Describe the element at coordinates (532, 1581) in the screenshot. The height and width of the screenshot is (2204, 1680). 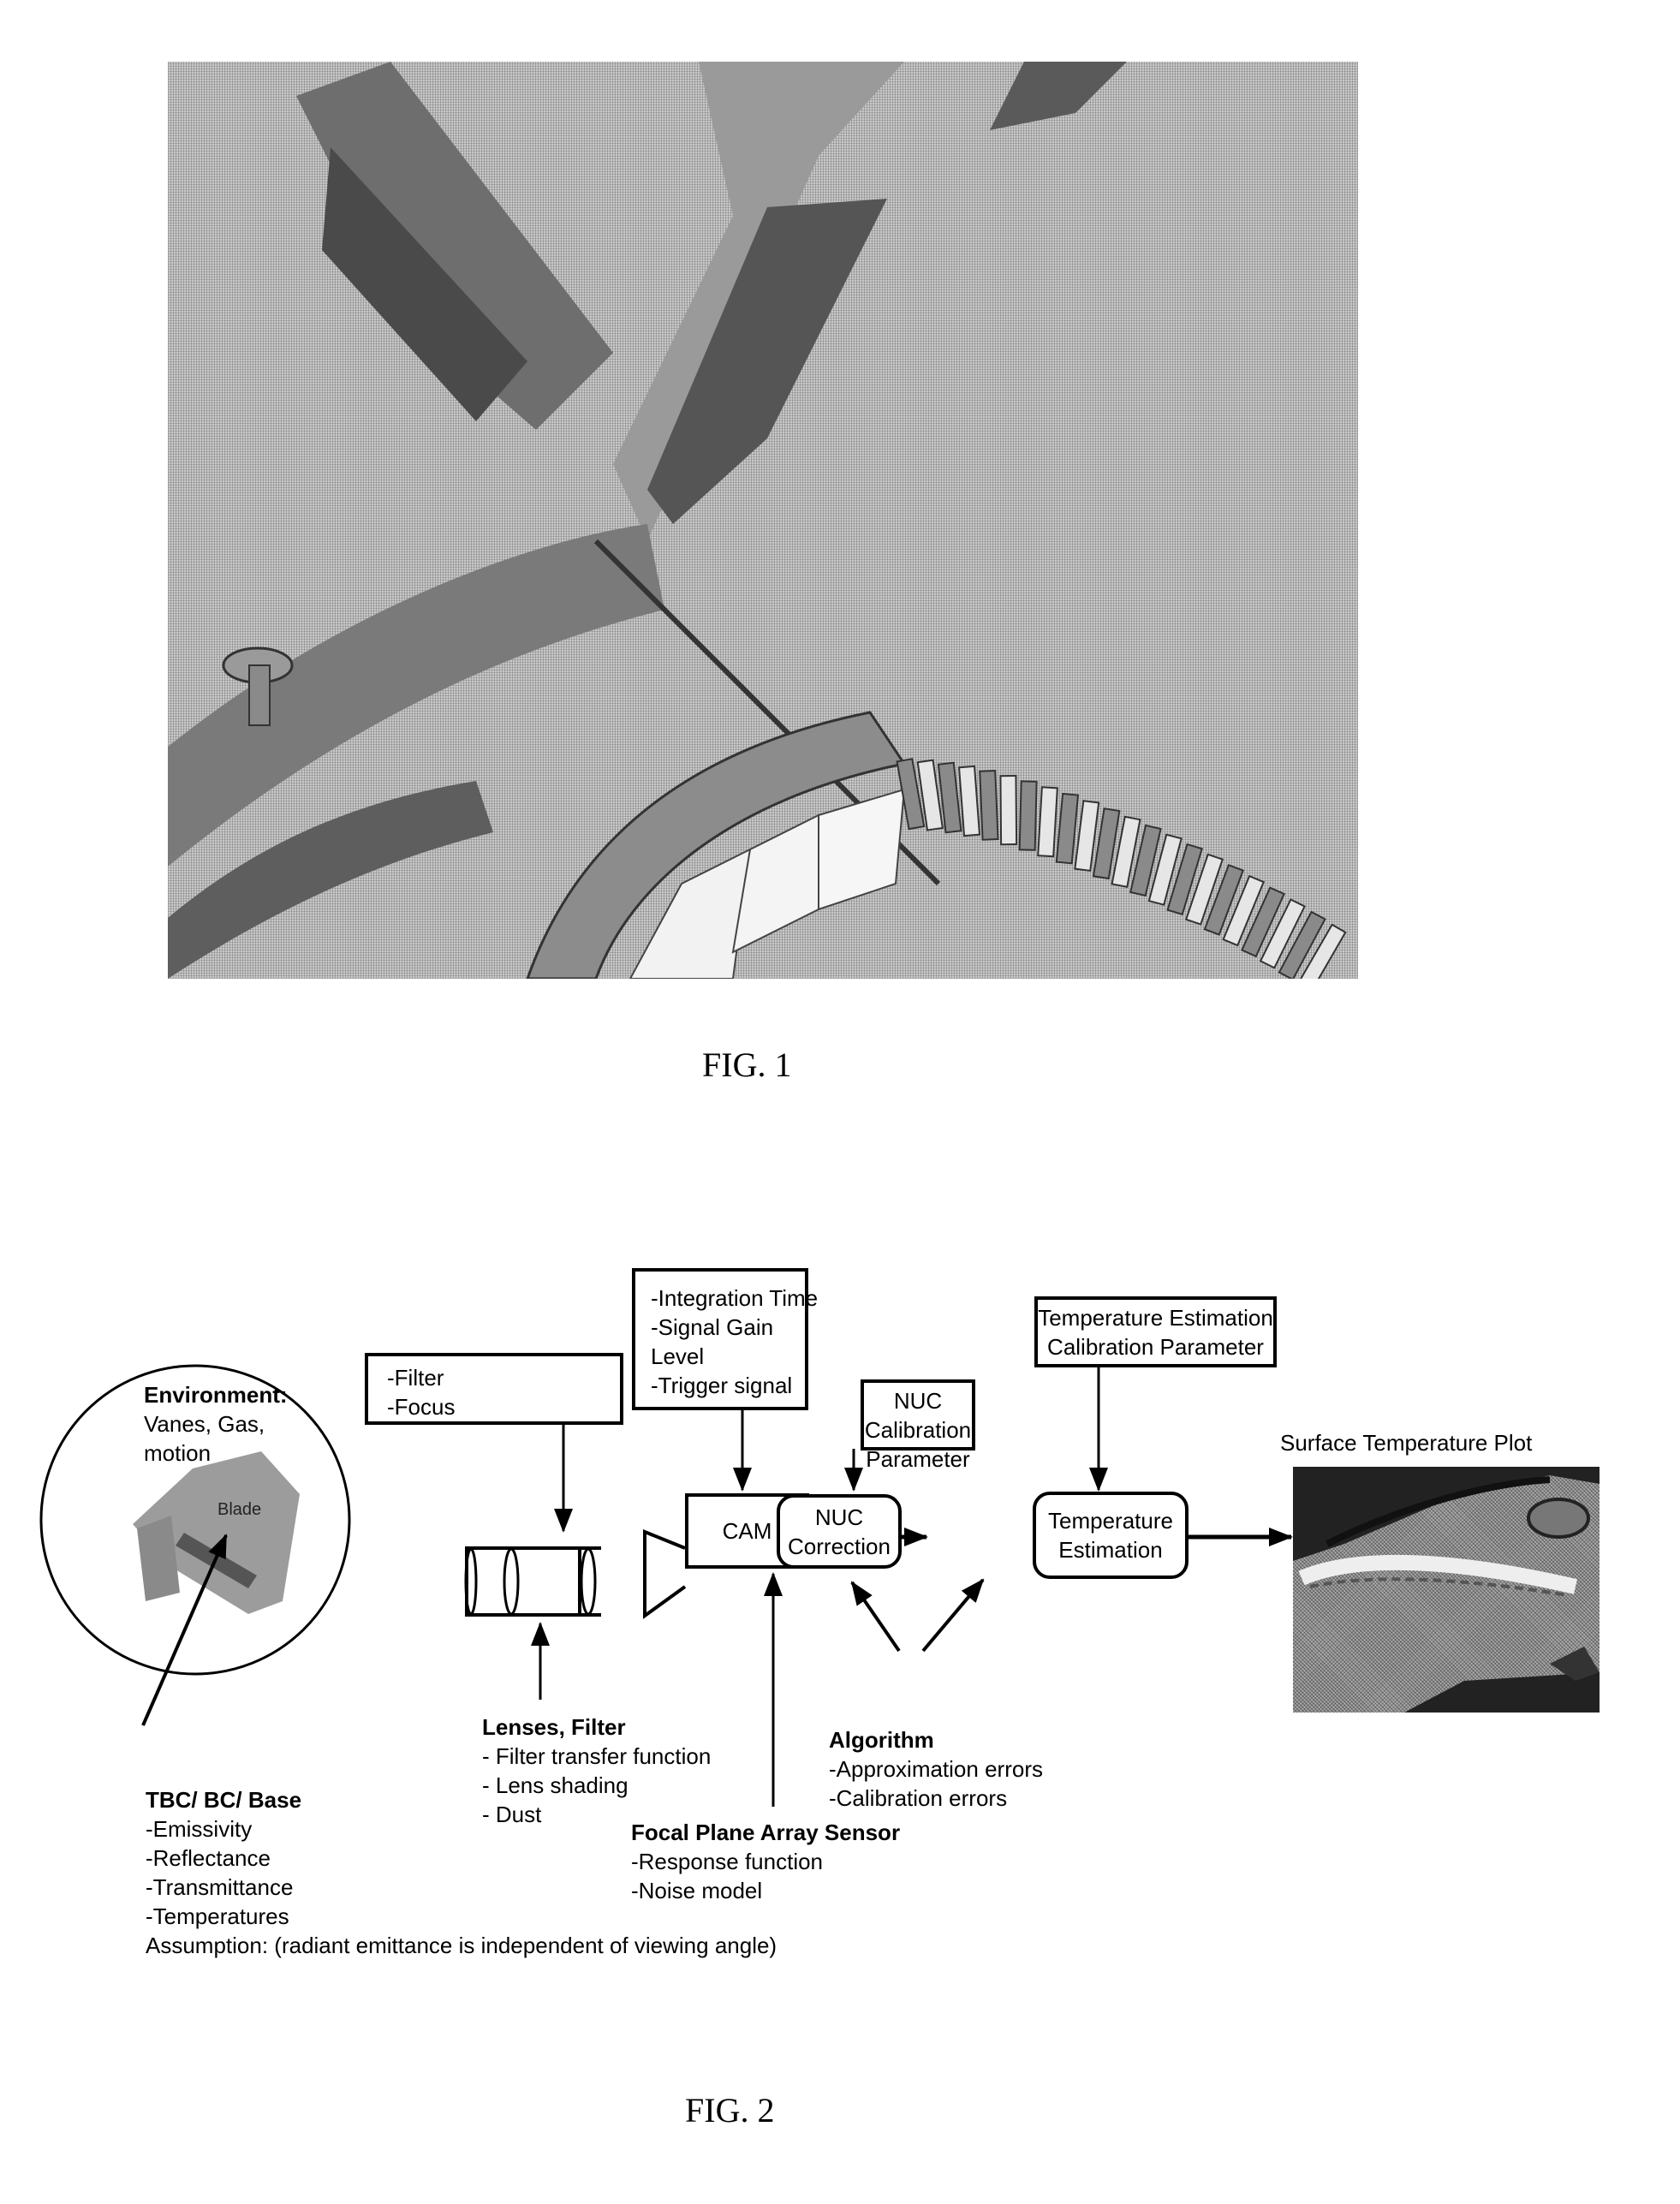
I see `lens-assembly-icon` at that location.